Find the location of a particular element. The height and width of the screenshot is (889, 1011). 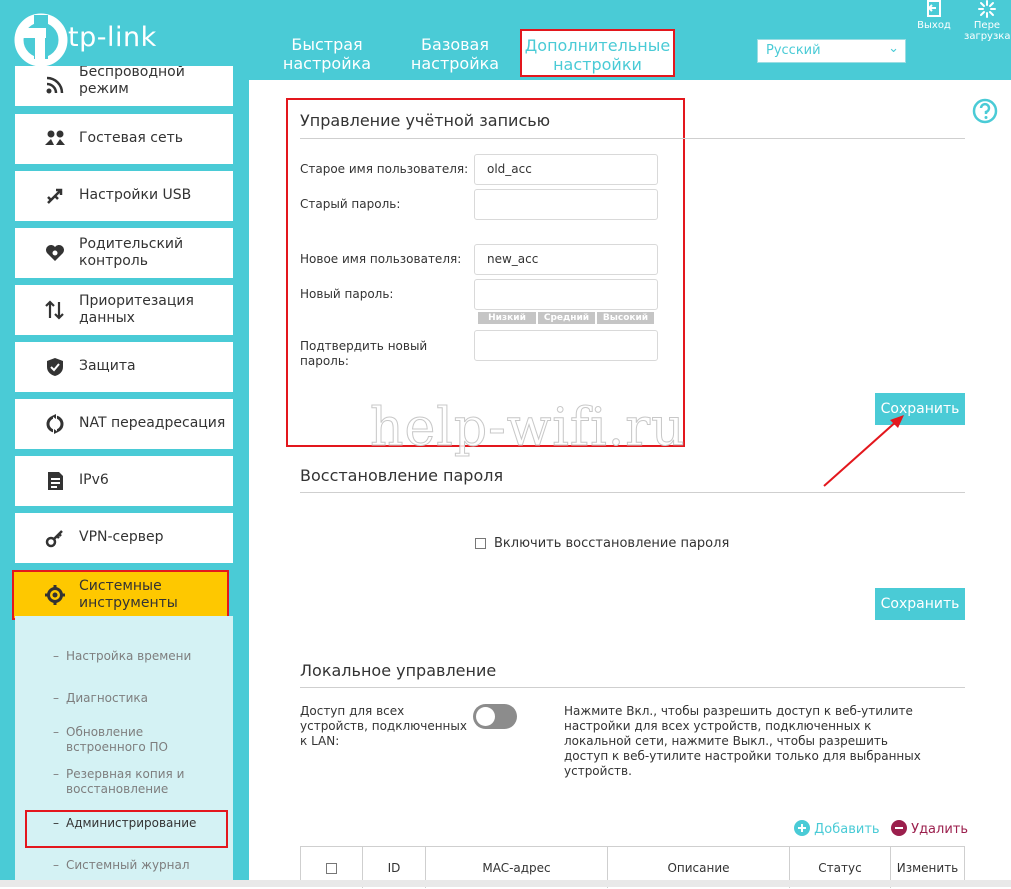

tab-quick-setup: Быстрая настройка is located at coordinates (327, 54).